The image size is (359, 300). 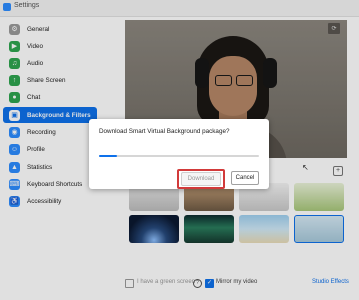 I want to click on download-progress-bar, so click(x=179, y=156).